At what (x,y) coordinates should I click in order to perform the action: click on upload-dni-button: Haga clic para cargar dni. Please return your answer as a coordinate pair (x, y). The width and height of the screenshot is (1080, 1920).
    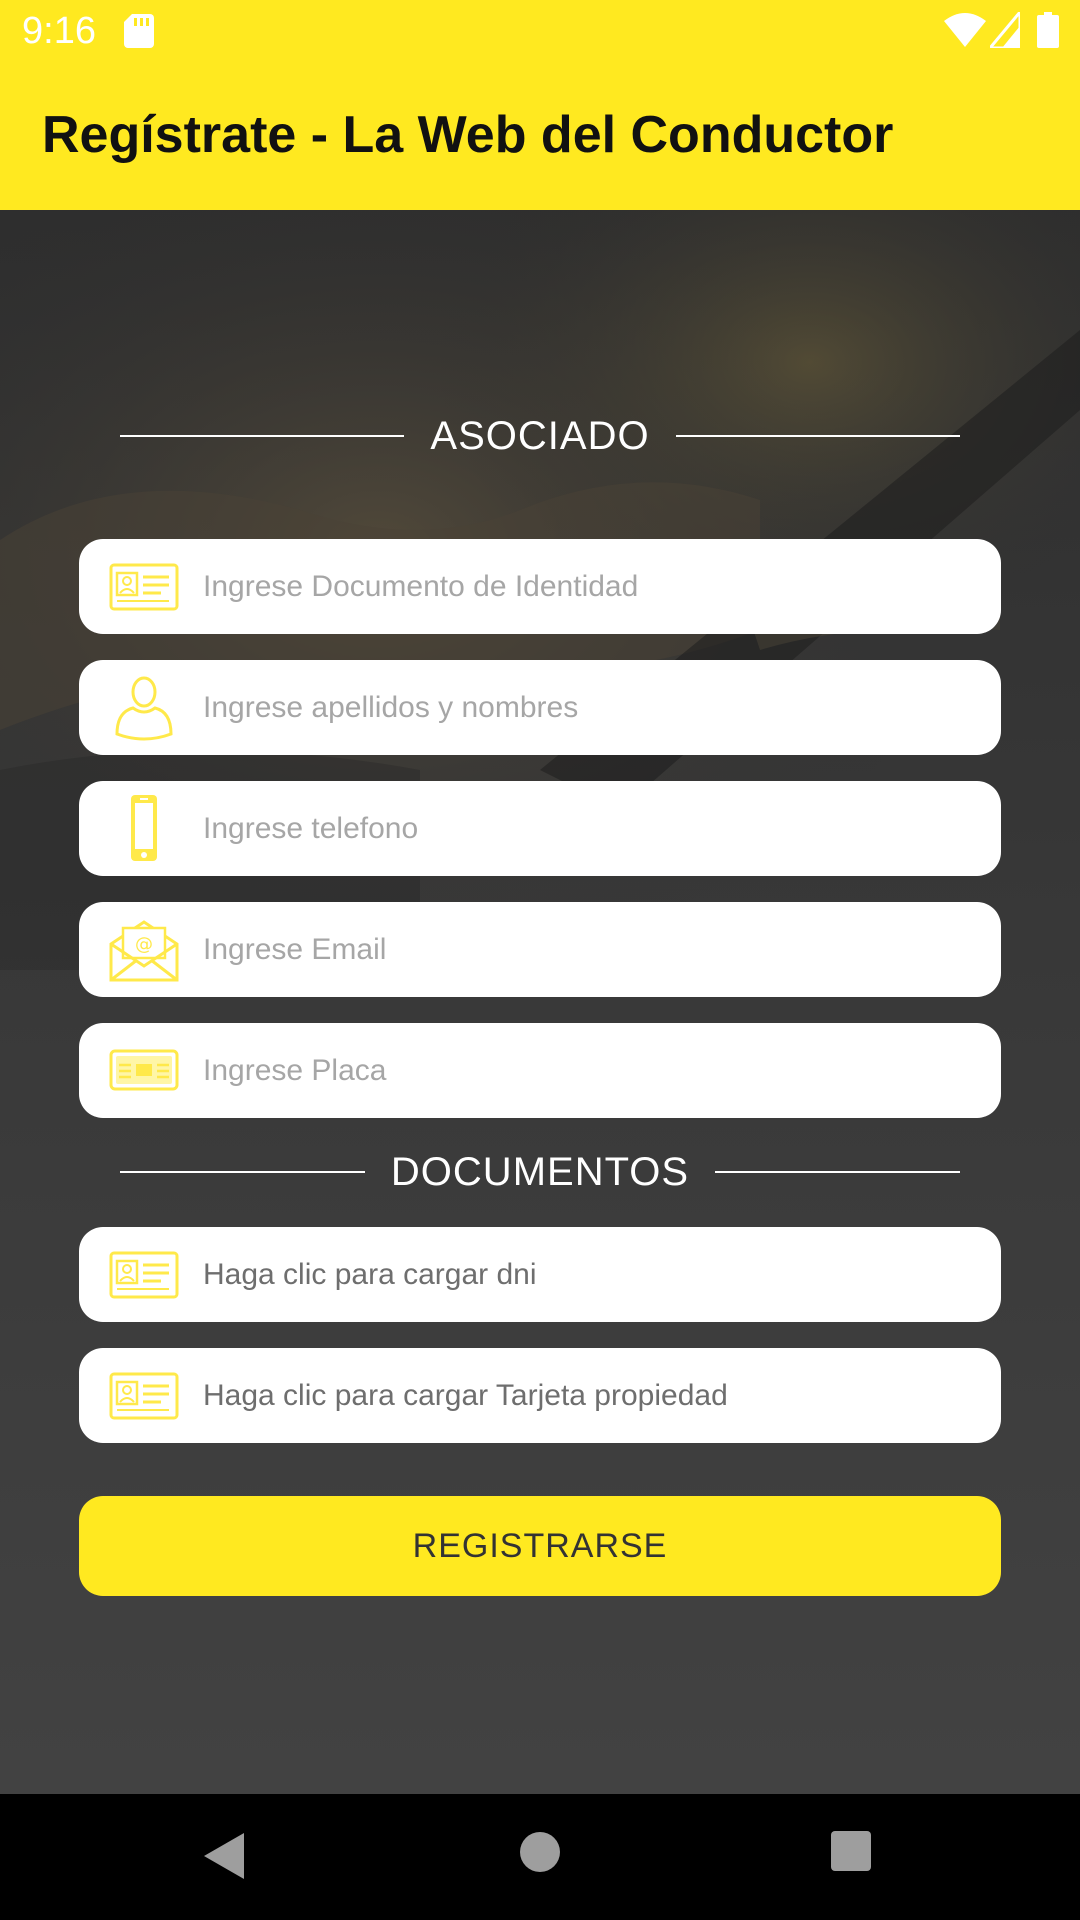
    Looking at the image, I should click on (540, 1274).